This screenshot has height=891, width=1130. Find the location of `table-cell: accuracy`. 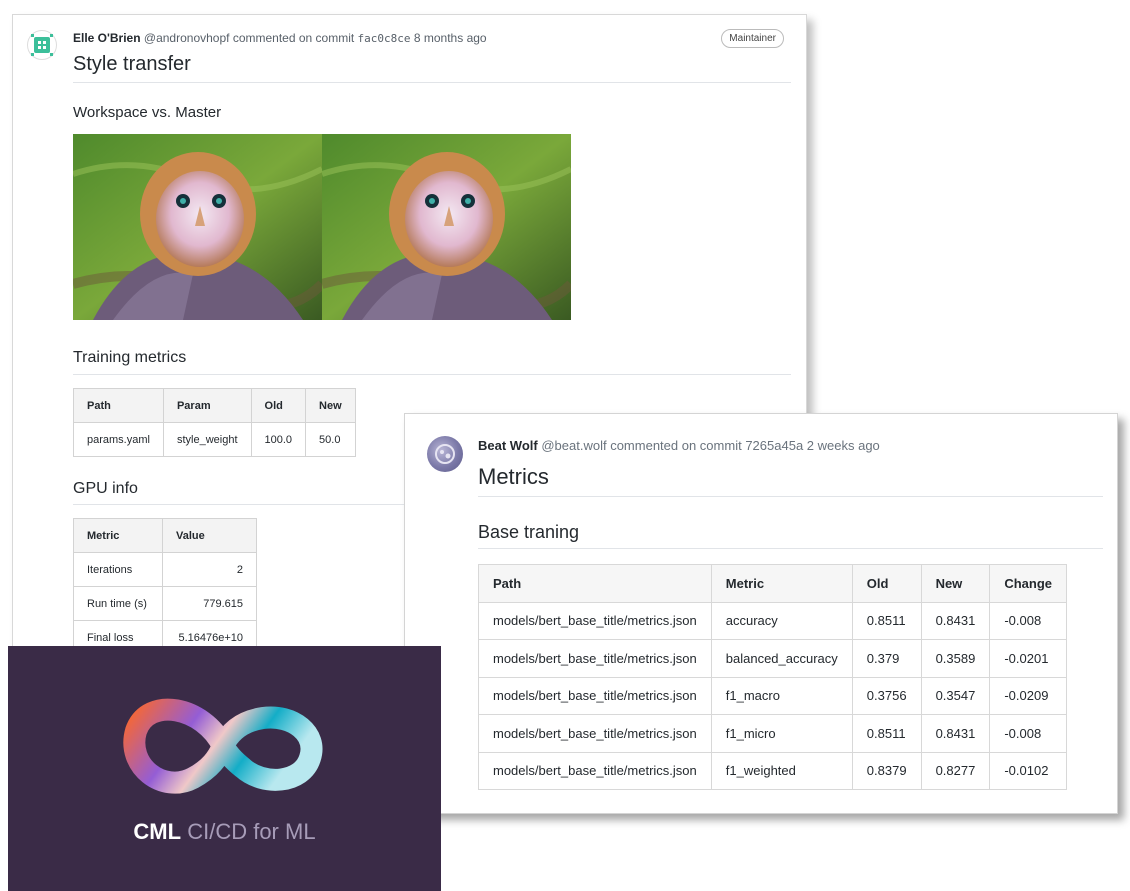

table-cell: accuracy is located at coordinates (781, 620).